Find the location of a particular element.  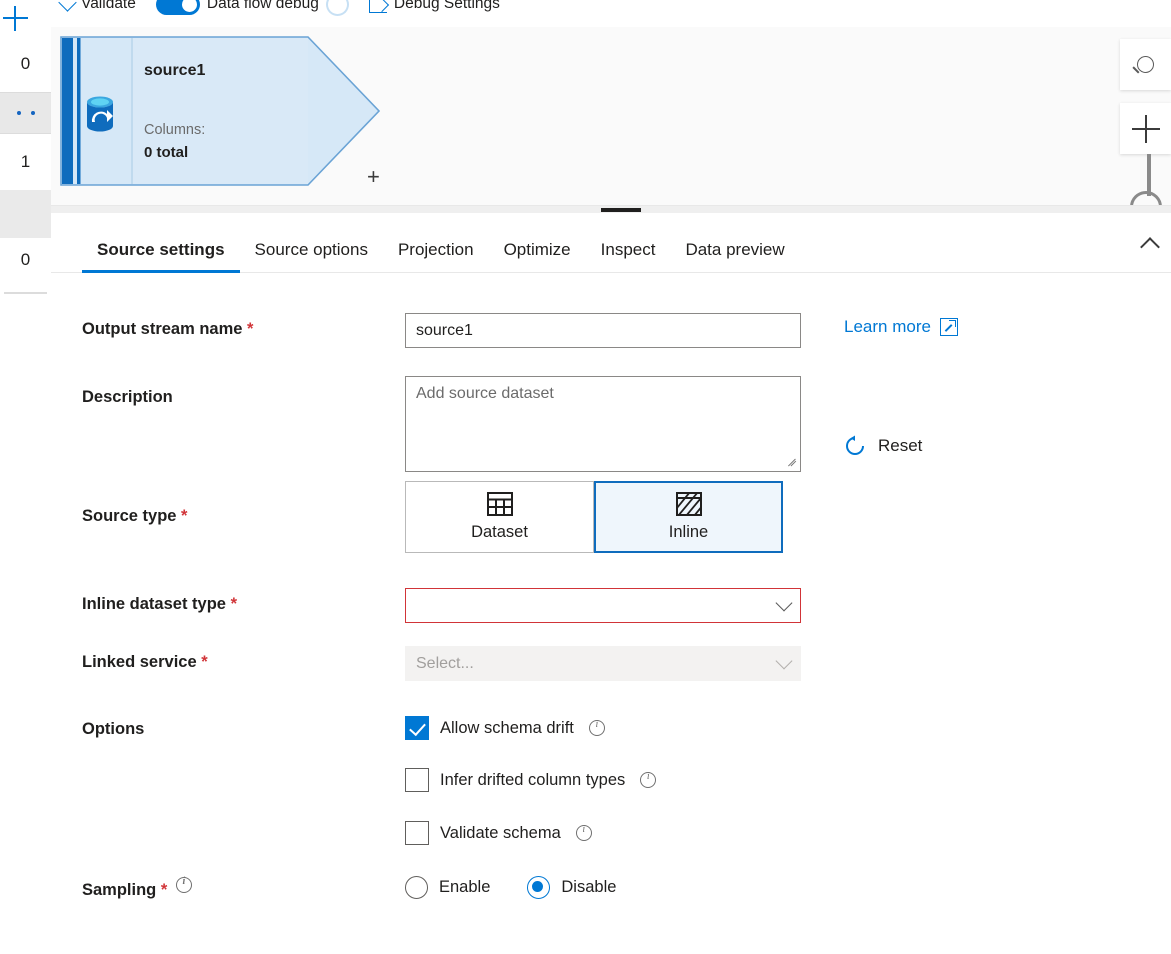

tab-inspect: Inspect is located at coordinates (628, 256).